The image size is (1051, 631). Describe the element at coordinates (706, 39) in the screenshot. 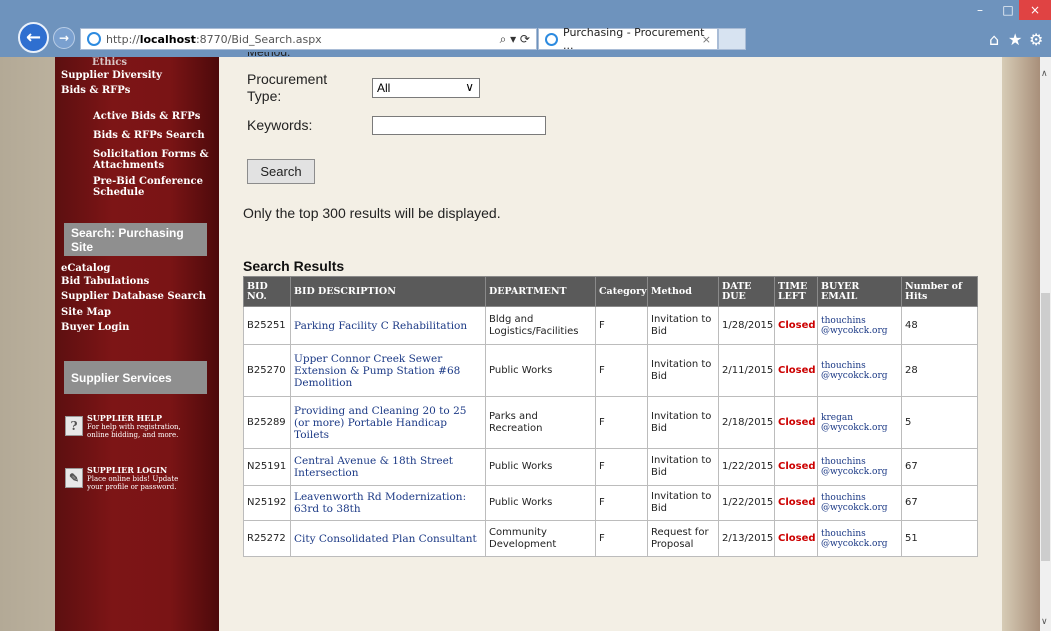

I see `tab-close-icon: ×` at that location.